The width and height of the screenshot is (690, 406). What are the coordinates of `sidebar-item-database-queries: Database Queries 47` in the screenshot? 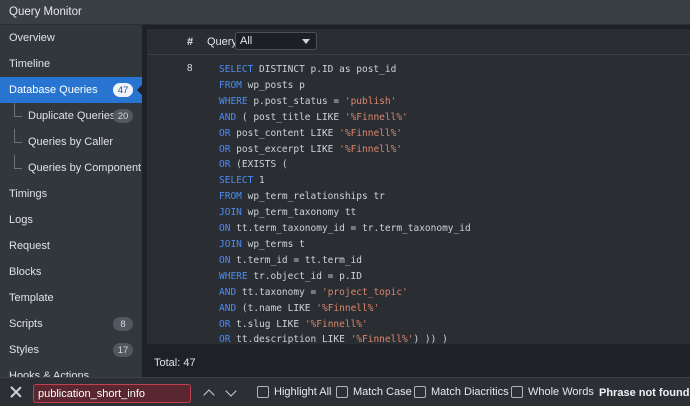 It's located at (71, 90).